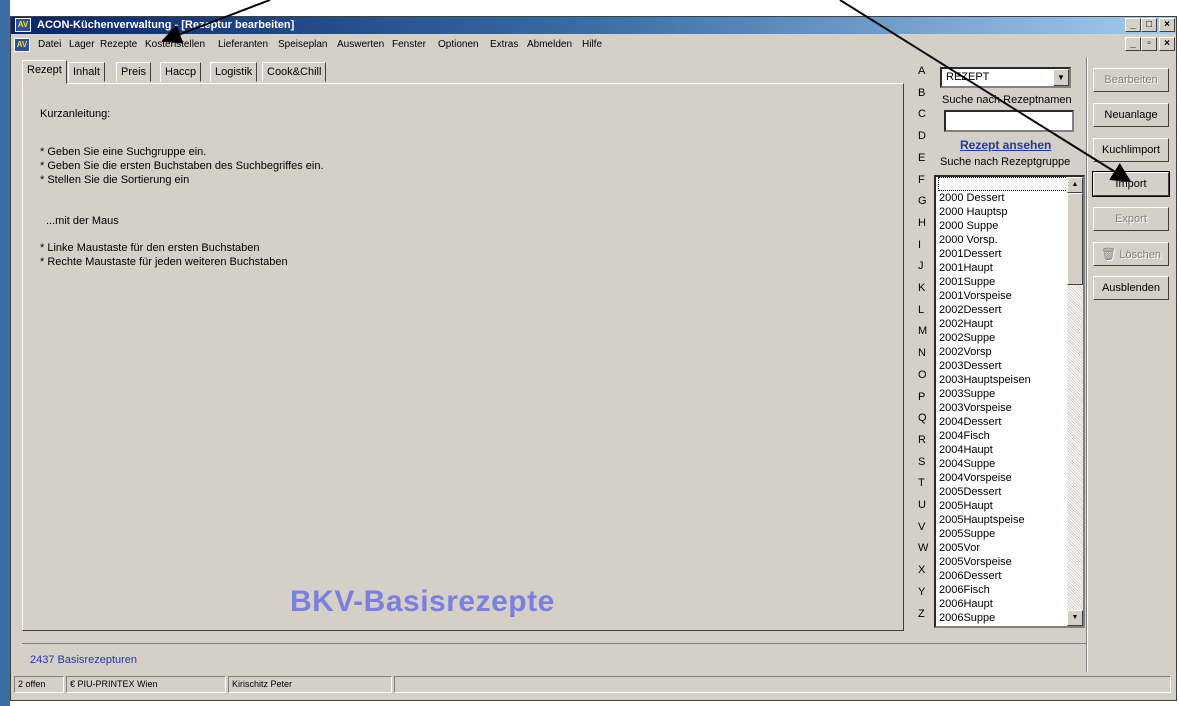 The height and width of the screenshot is (706, 1179). What do you see at coordinates (985, 91) in the screenshot?
I see `arrow-to-import-button` at bounding box center [985, 91].